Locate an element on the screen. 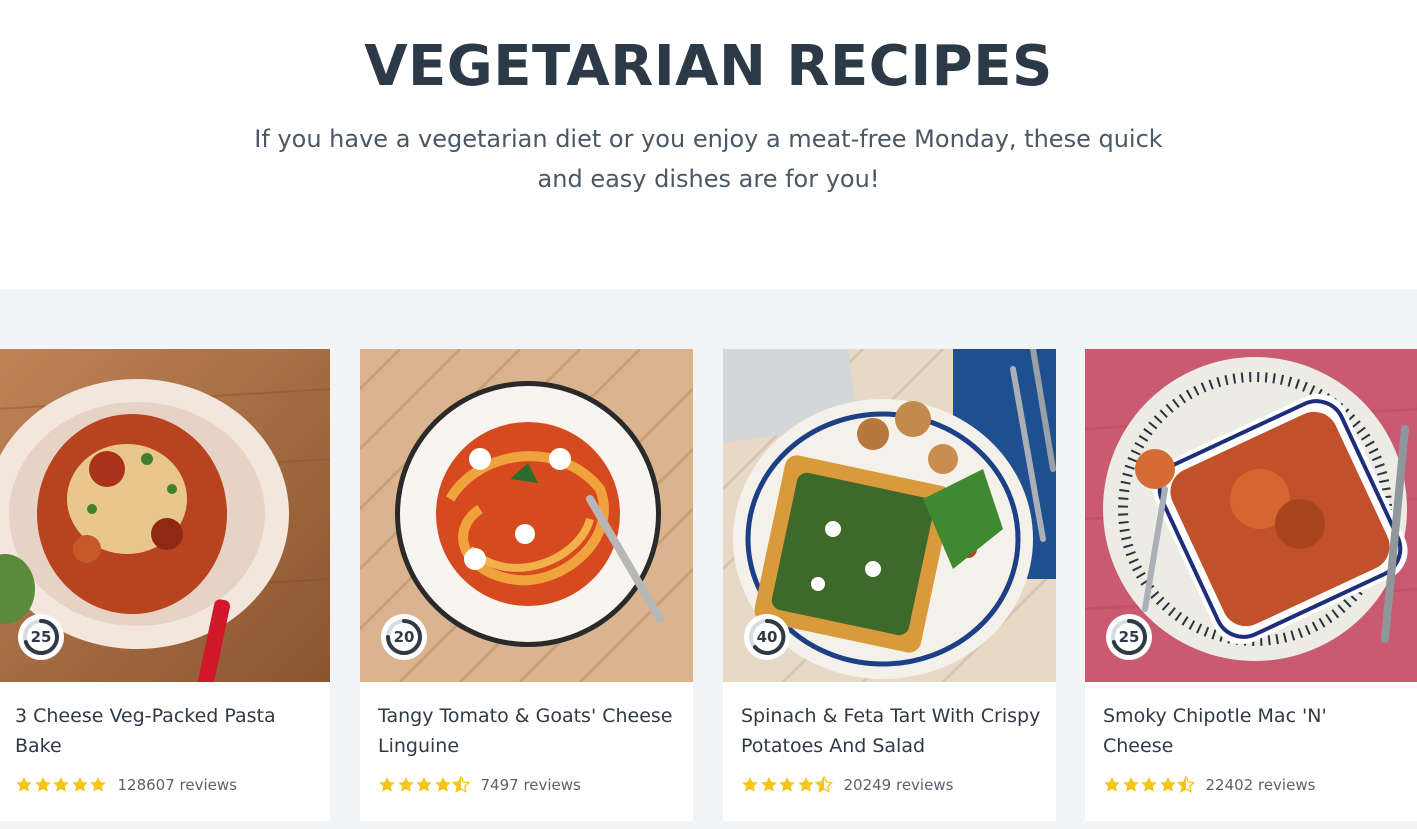  rating: 128607 reviews is located at coordinates (126, 785).